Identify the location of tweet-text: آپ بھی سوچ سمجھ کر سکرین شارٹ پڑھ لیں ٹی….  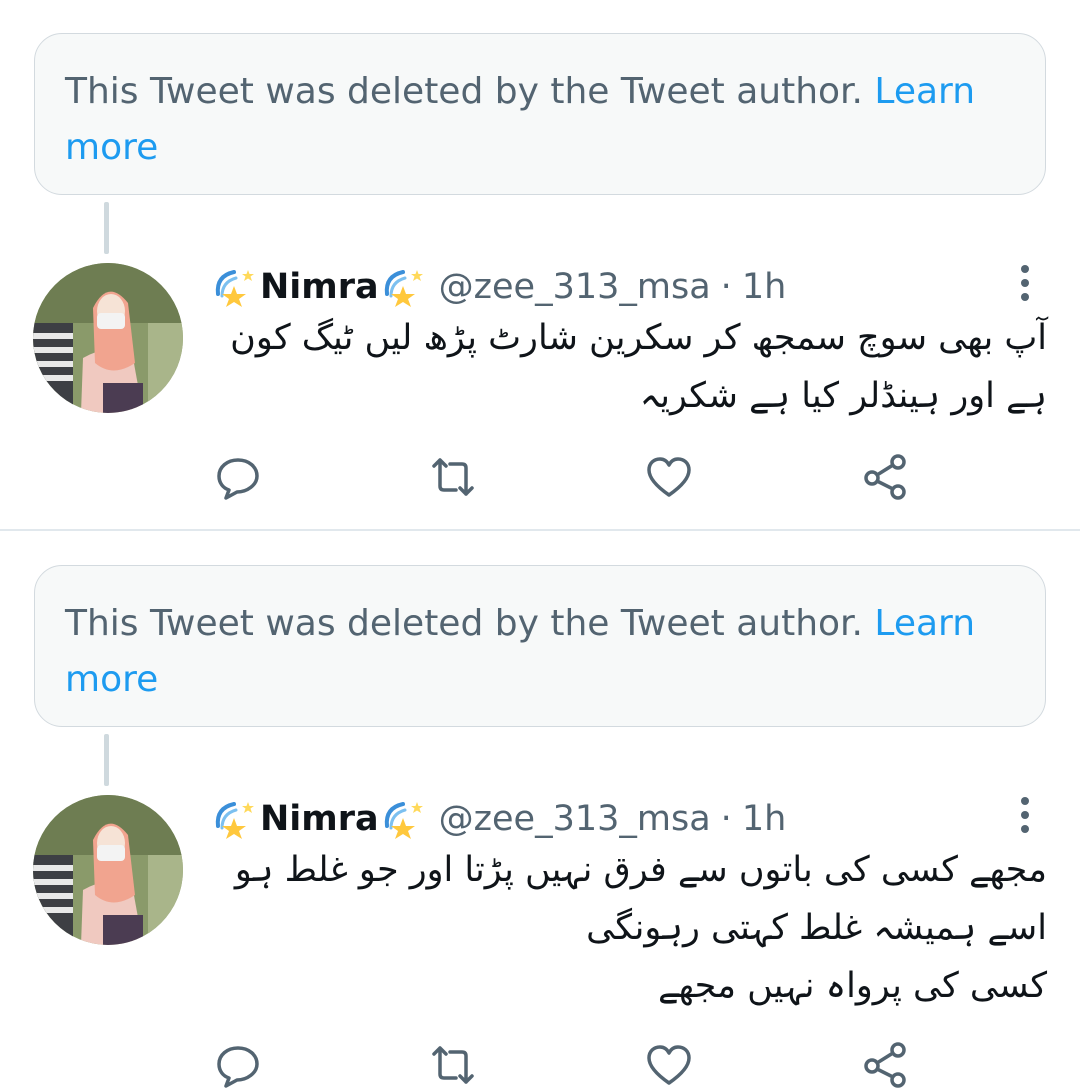
(638, 367).